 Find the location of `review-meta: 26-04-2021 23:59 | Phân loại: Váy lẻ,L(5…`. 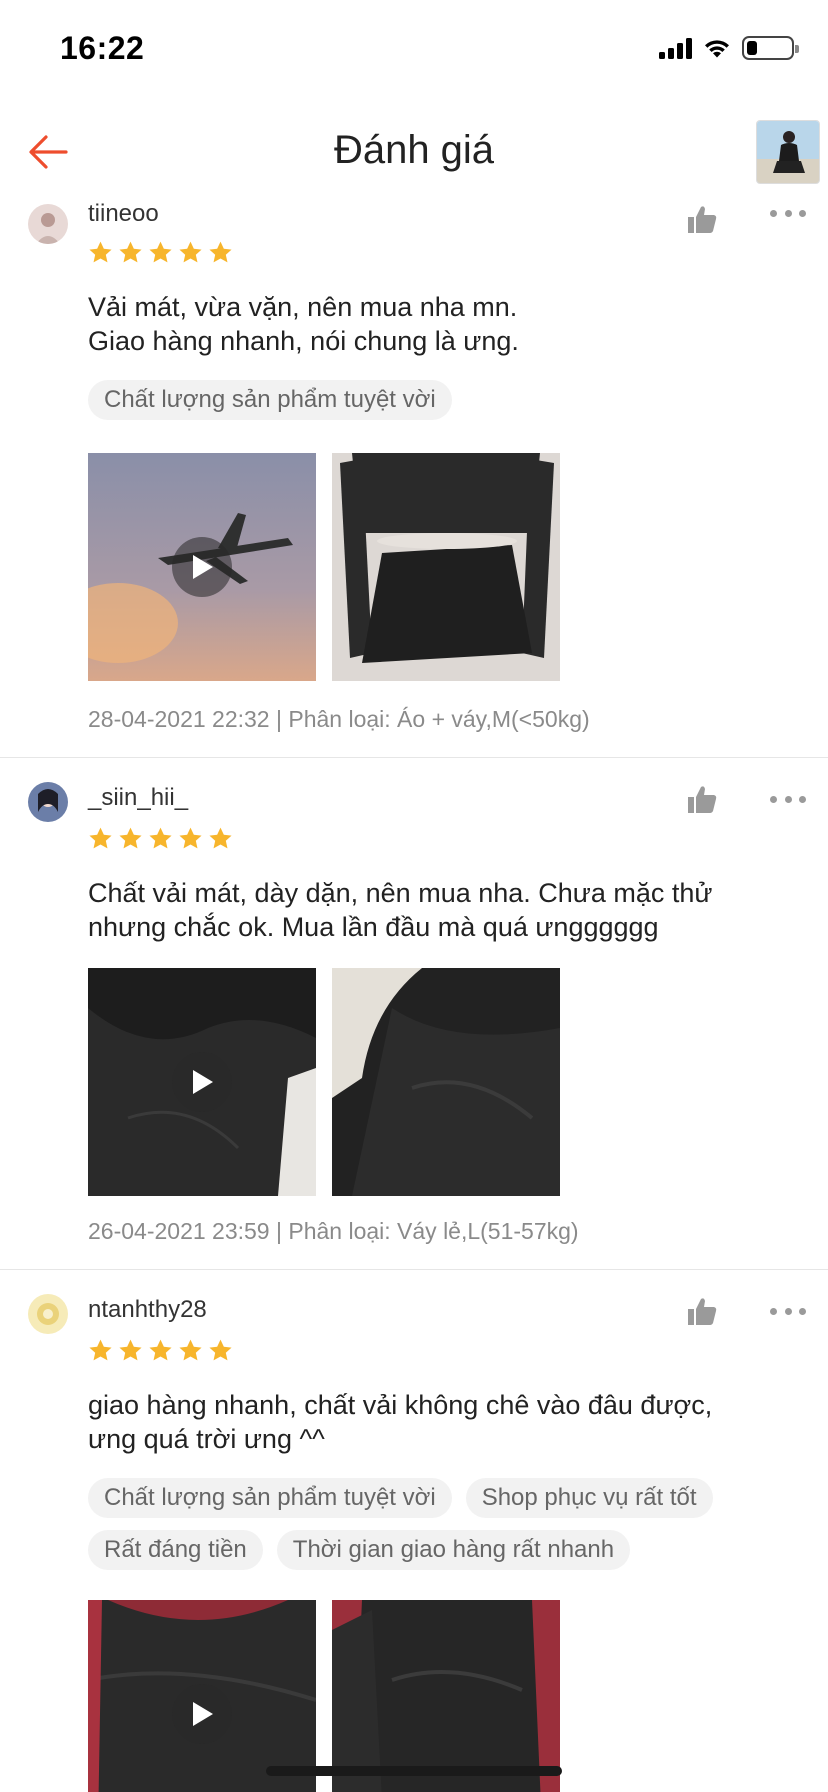

review-meta: 26-04-2021 23:59 | Phân loại: Váy lẻ,L(5… is located at coordinates (333, 1231).